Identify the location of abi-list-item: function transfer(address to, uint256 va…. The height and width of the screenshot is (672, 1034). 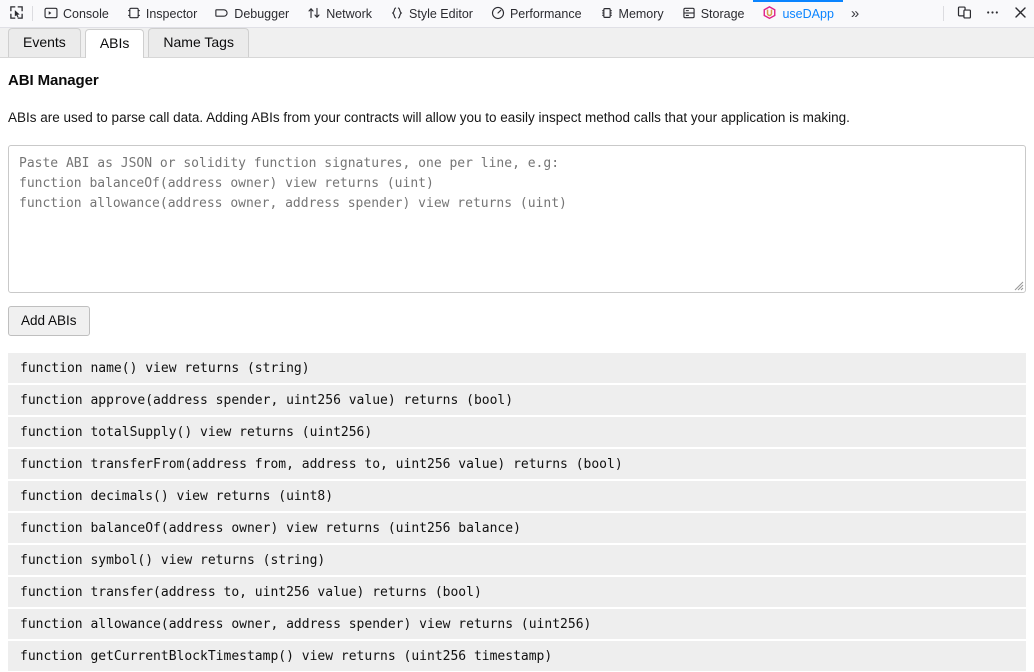
(517, 593).